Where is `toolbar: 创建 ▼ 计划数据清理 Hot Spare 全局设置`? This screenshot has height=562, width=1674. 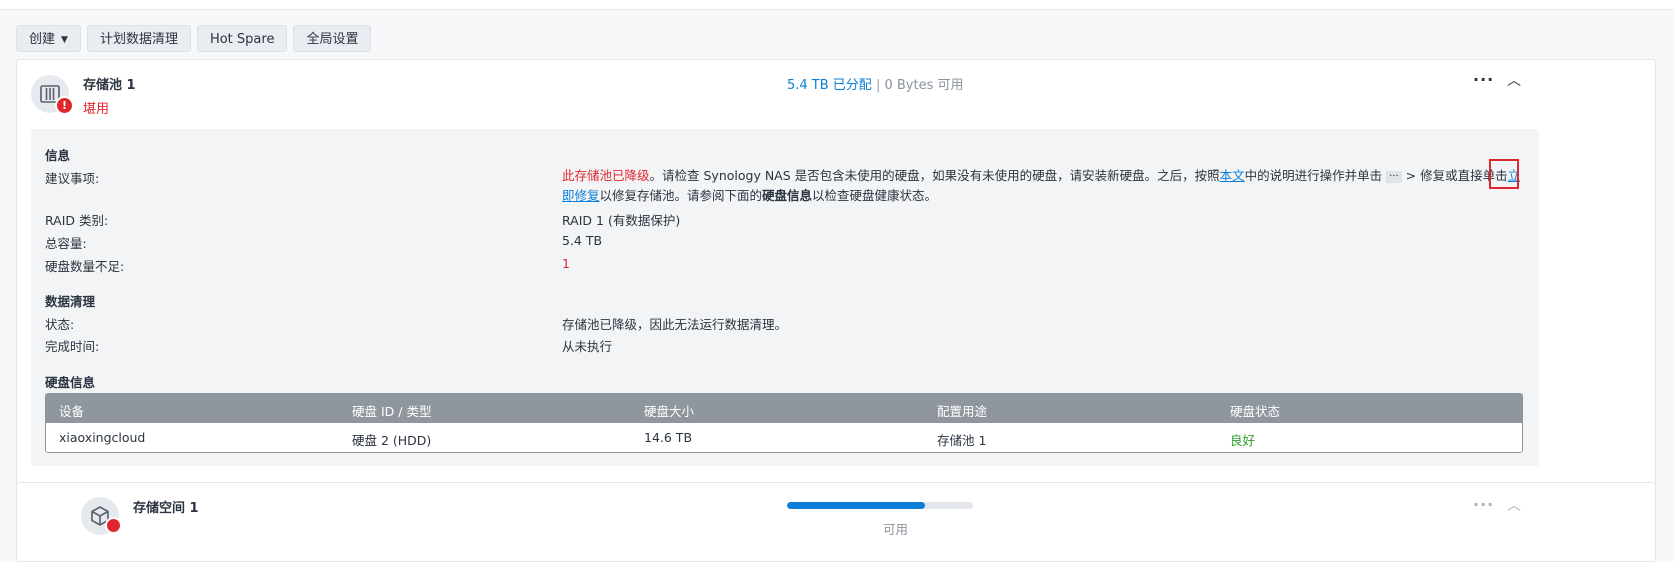
toolbar: 创建 ▼ 计划数据清理 Hot Spare 全局设置 is located at coordinates (194, 38).